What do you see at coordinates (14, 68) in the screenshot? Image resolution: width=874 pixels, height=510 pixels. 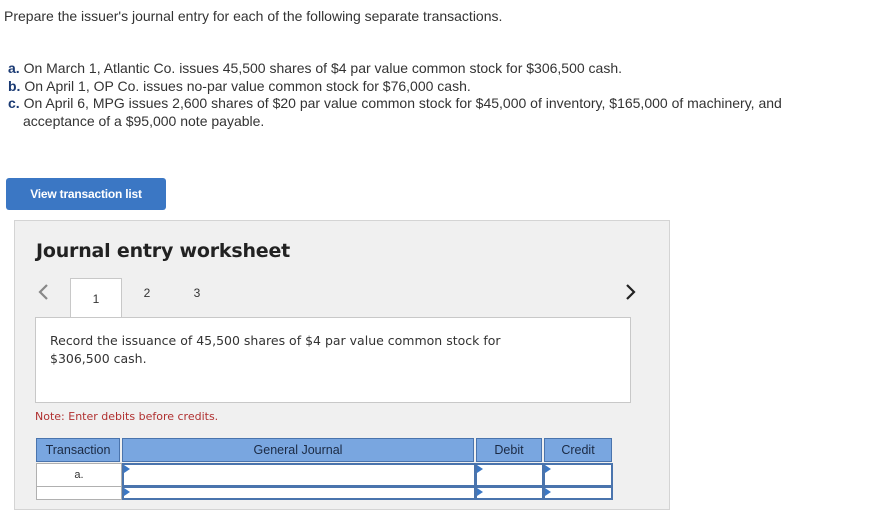 I see `transaction-label: a.` at bounding box center [14, 68].